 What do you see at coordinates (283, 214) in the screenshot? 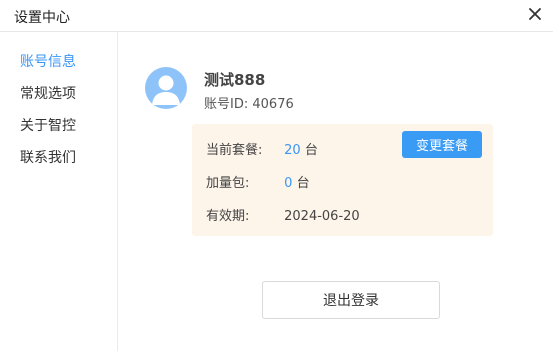
I see `validity-row: 有效期: 2024-06-20` at bounding box center [283, 214].